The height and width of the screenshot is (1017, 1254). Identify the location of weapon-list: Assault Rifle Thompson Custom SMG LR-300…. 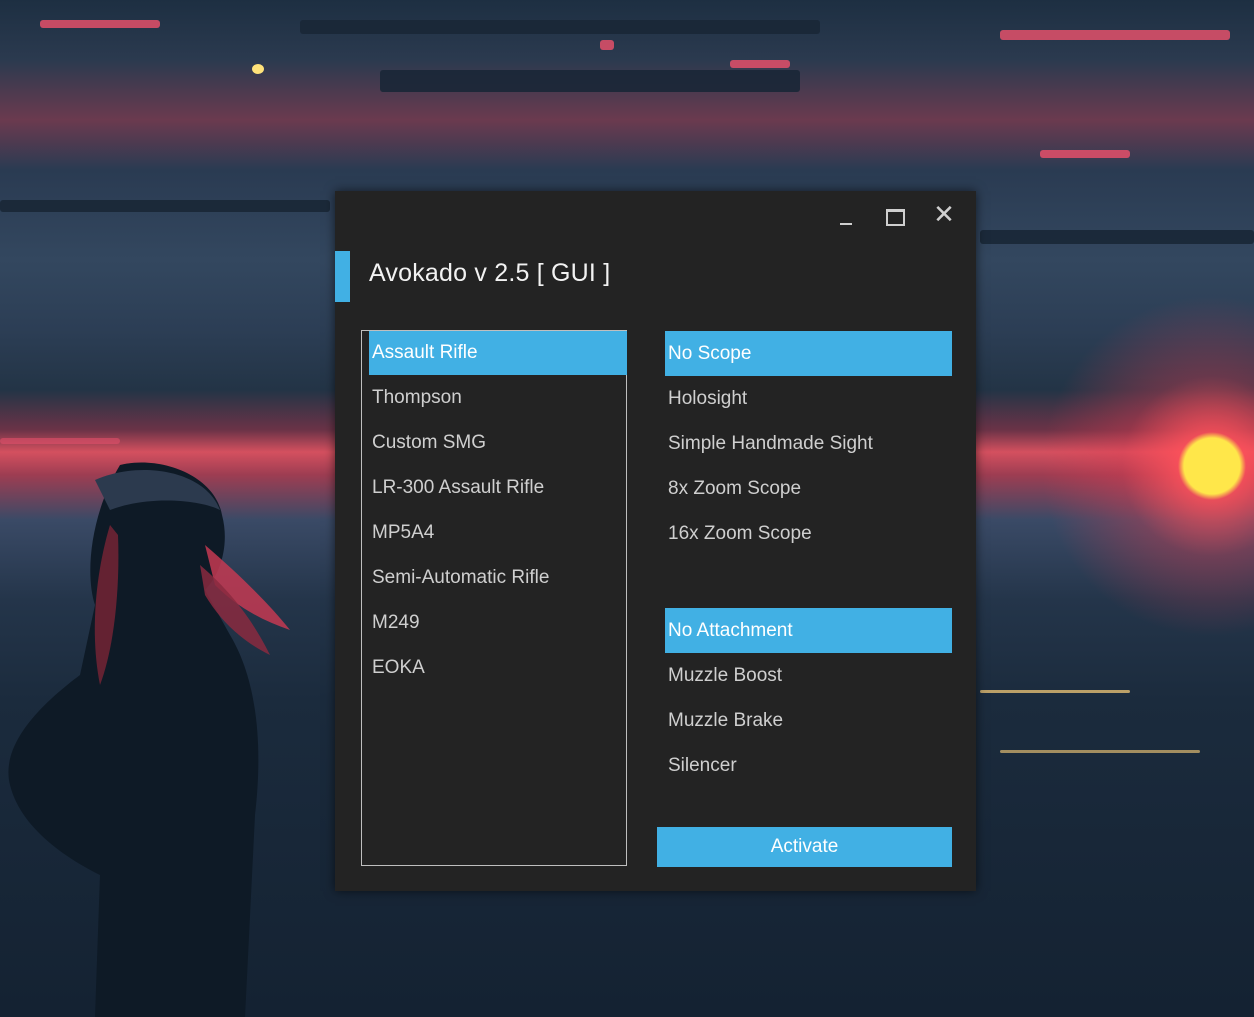
(494, 598).